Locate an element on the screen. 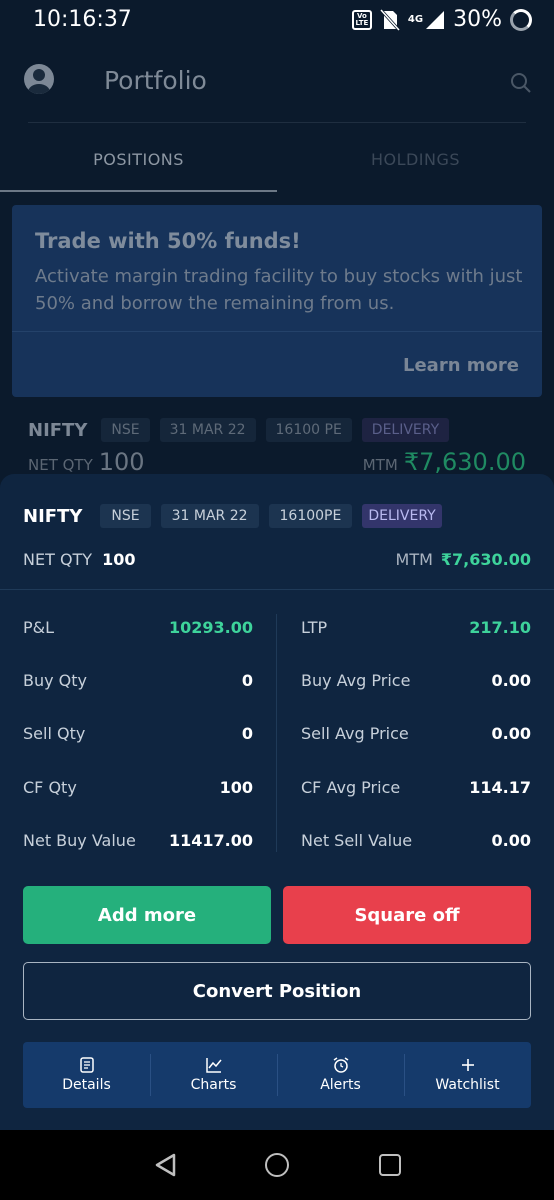 This screenshot has height=1200, width=554. alarm-clock-icon is located at coordinates (340, 1065).